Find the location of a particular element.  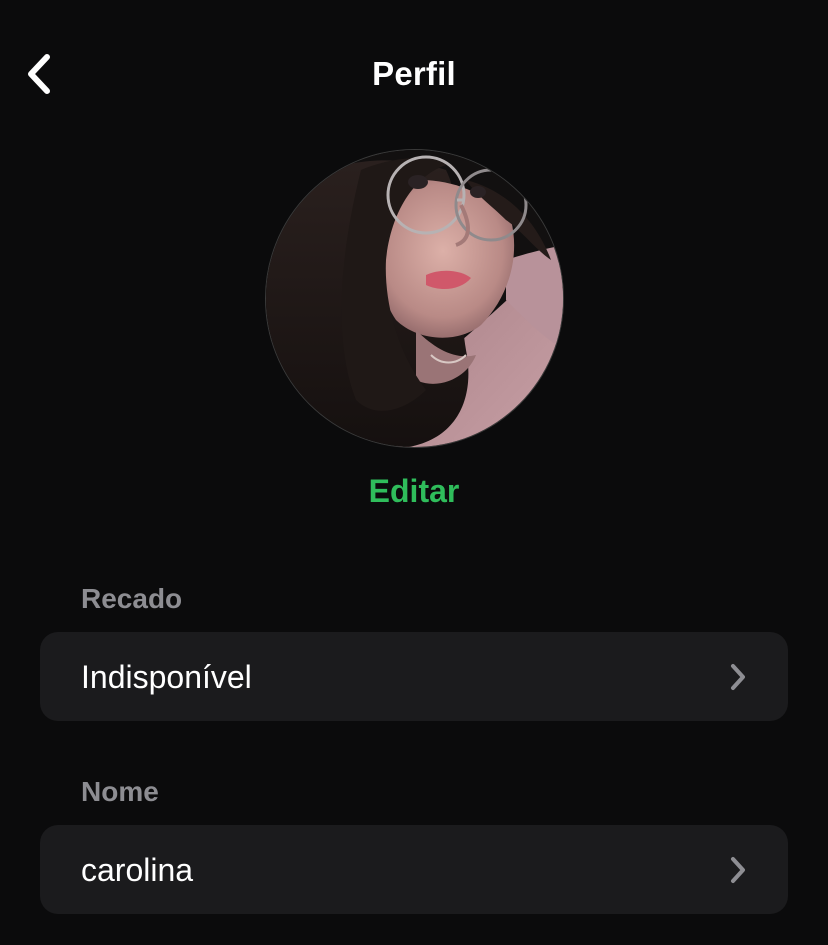

status-row: Indisponível is located at coordinates (414, 676).